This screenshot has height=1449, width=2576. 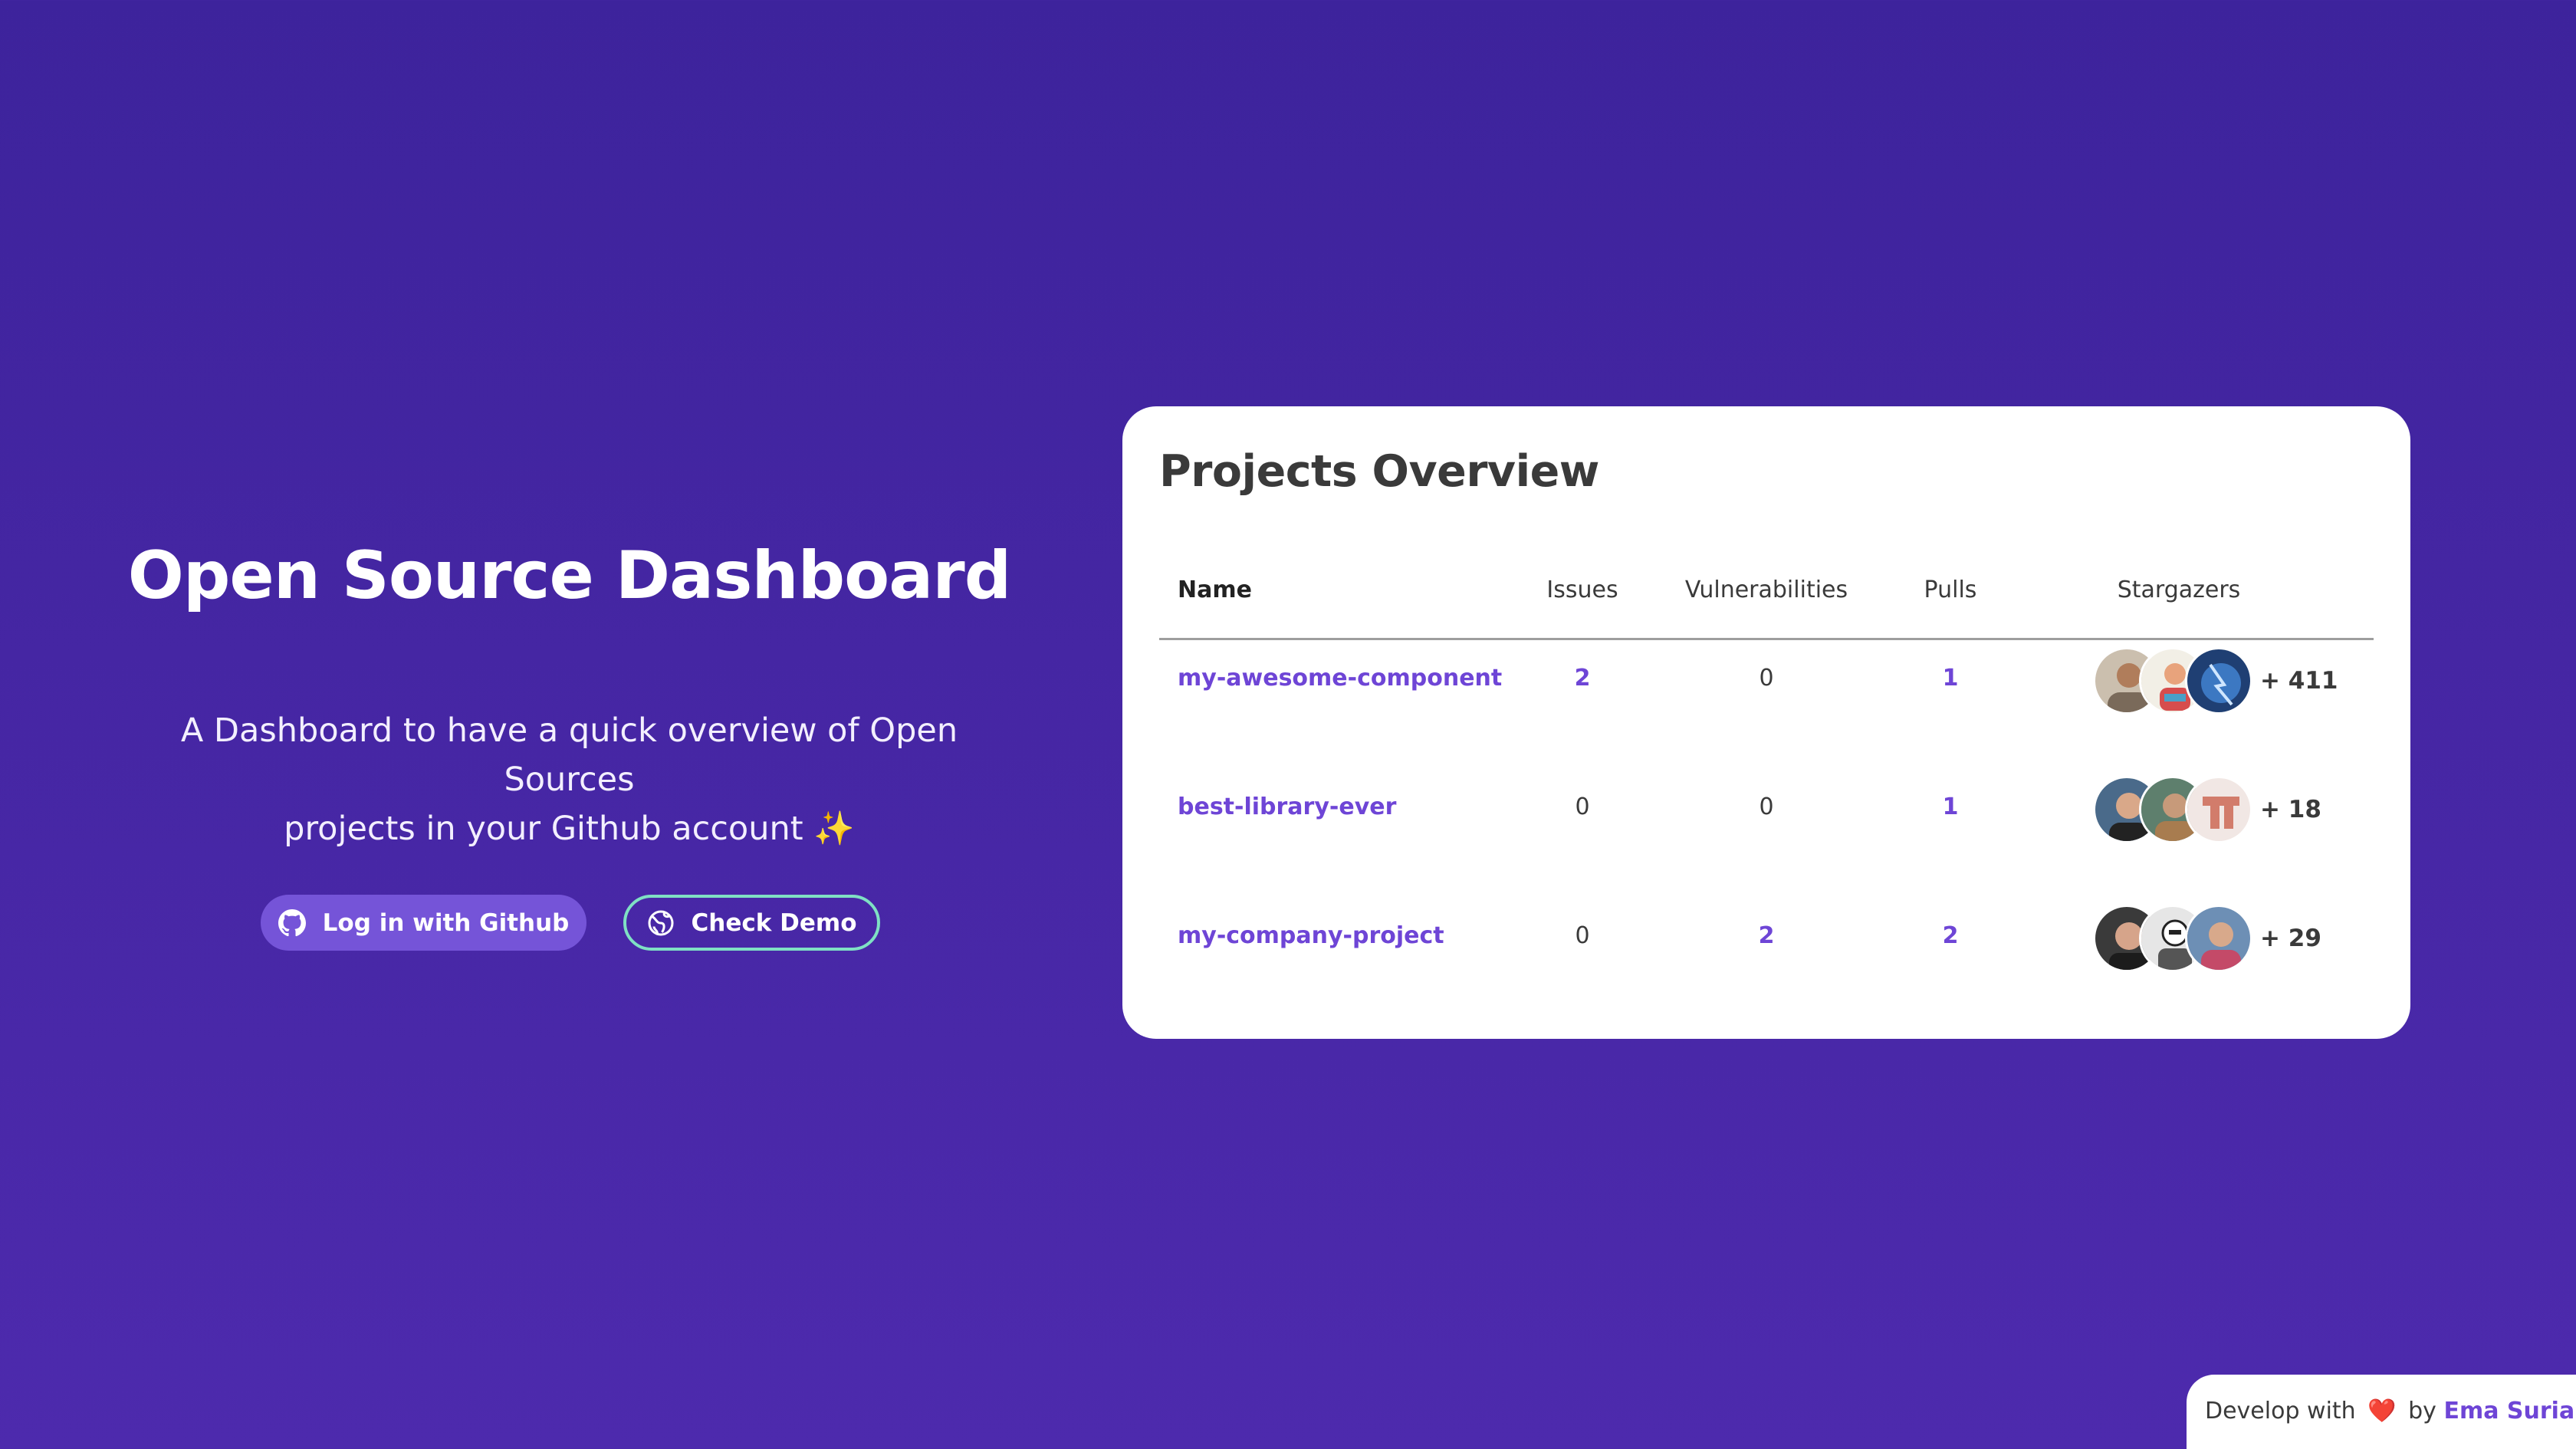 I want to click on stargazers-more-count: + 18, so click(x=2290, y=809).